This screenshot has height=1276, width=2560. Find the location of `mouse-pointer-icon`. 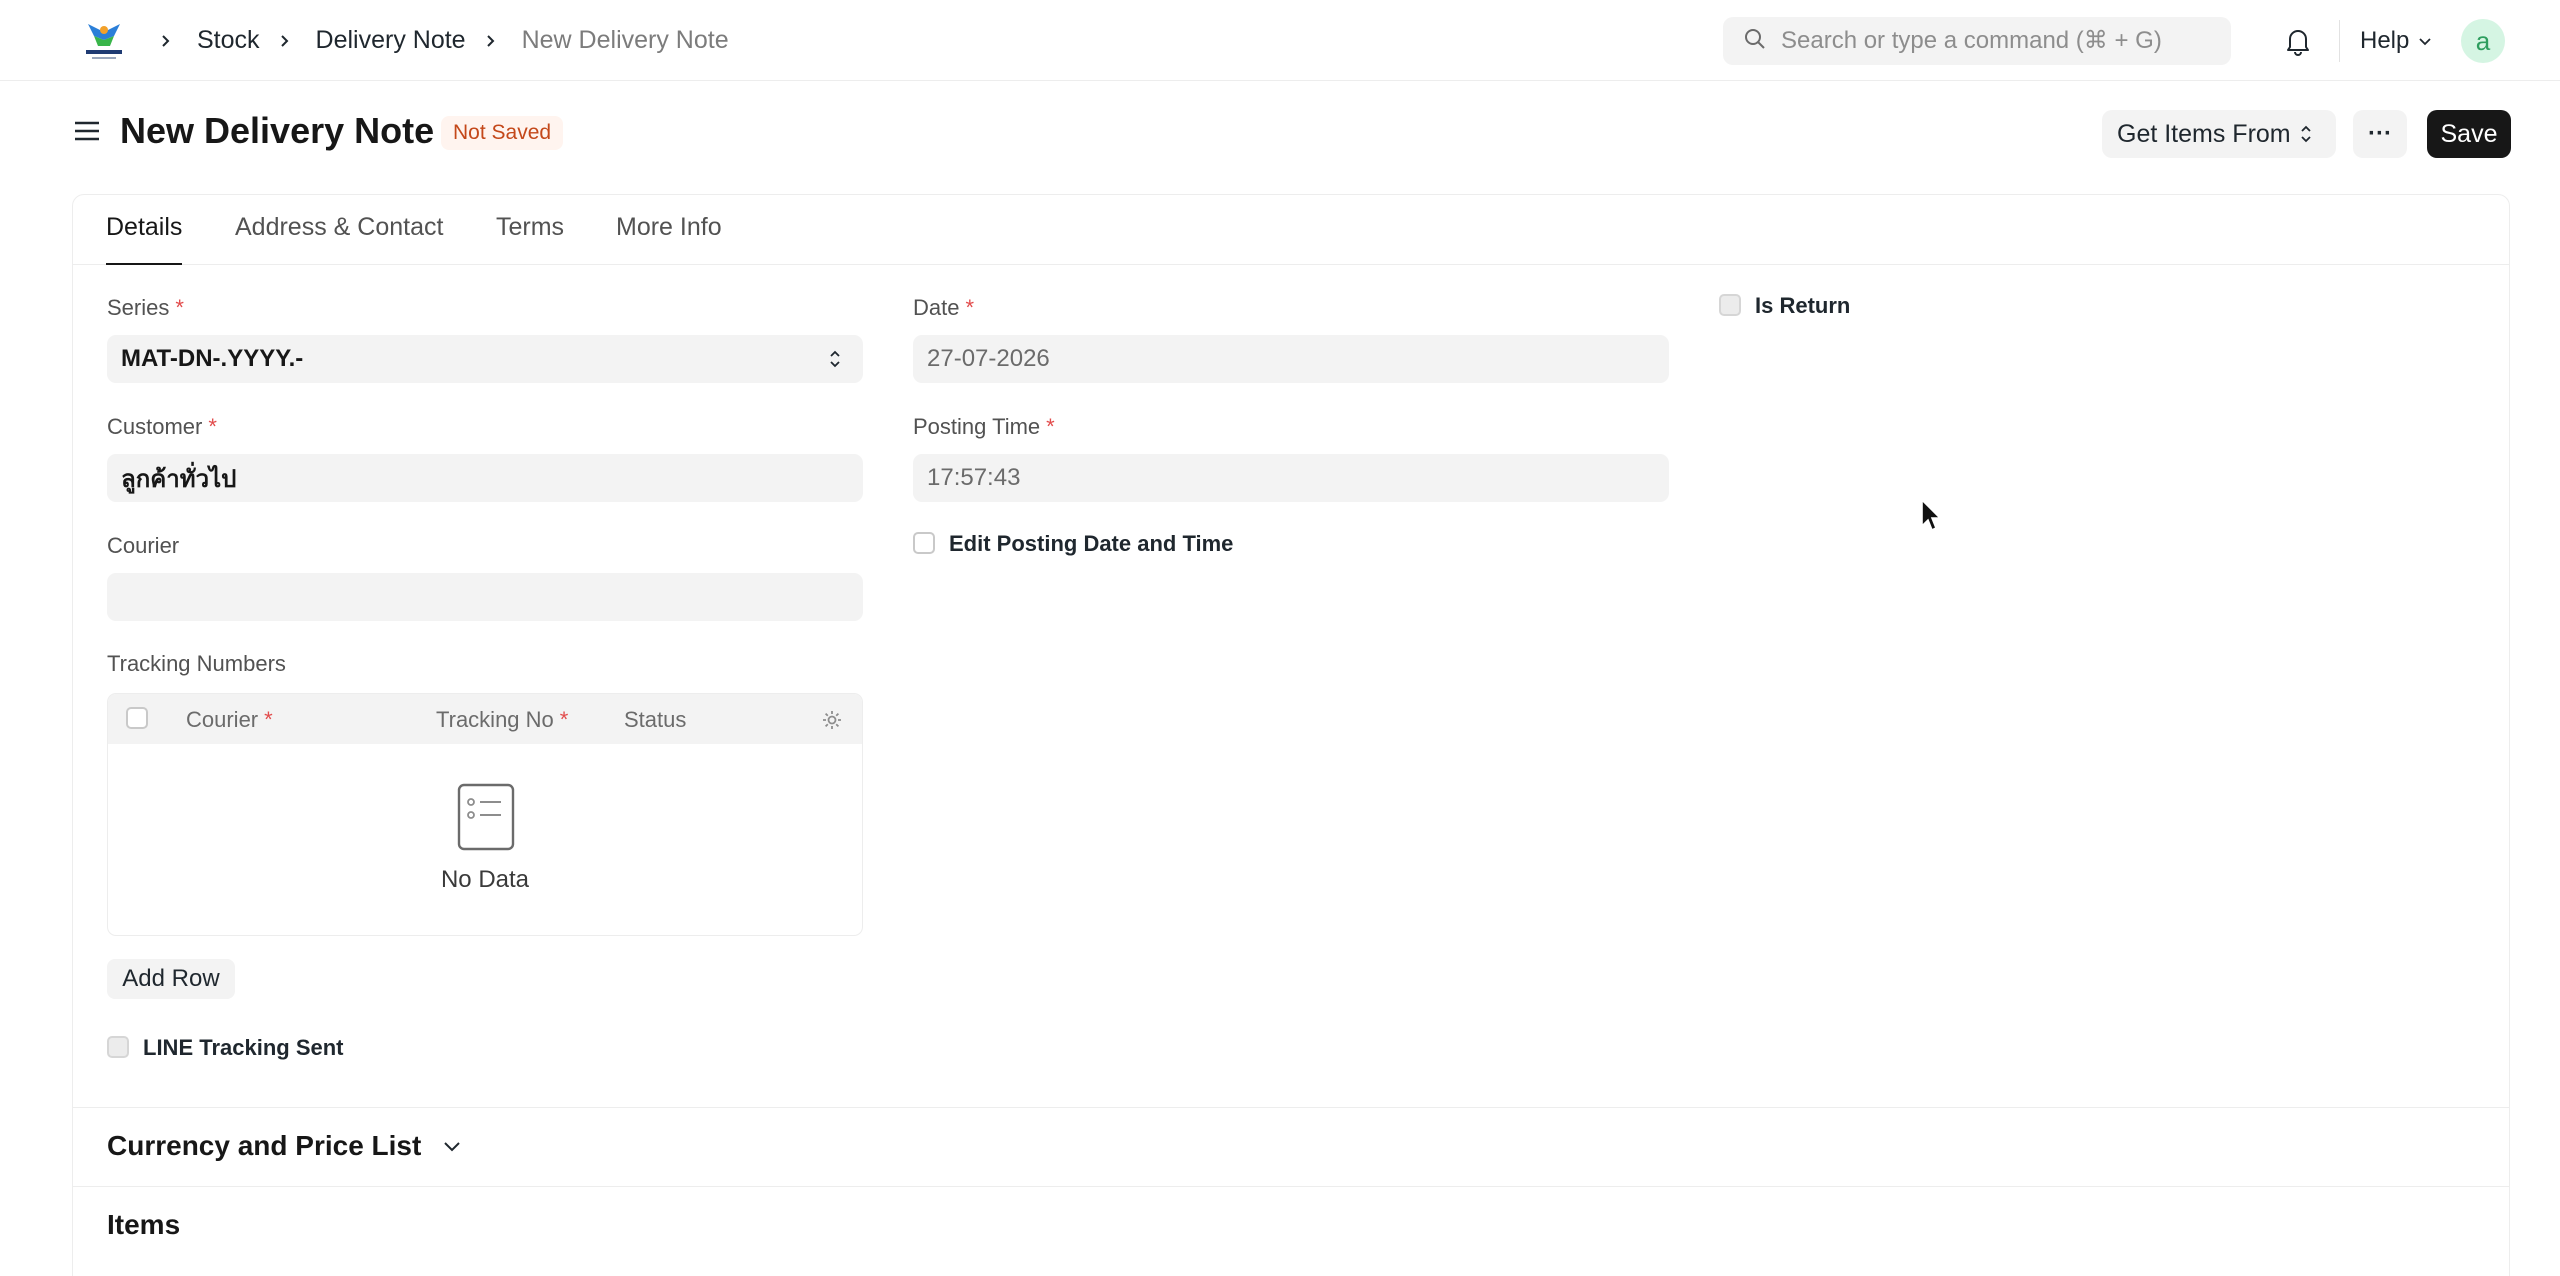

mouse-pointer-icon is located at coordinates (1932, 516).